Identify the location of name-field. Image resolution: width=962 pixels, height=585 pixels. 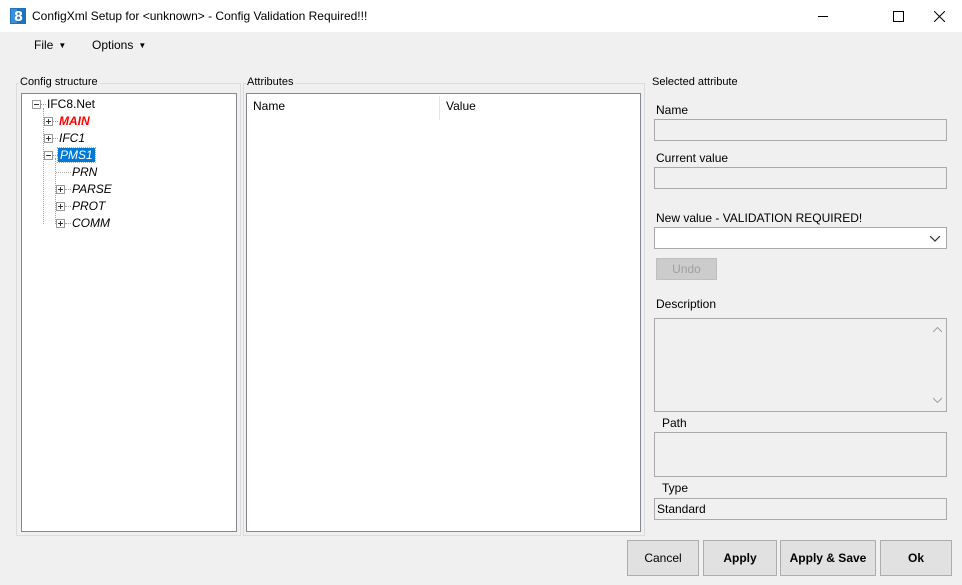
(800, 130).